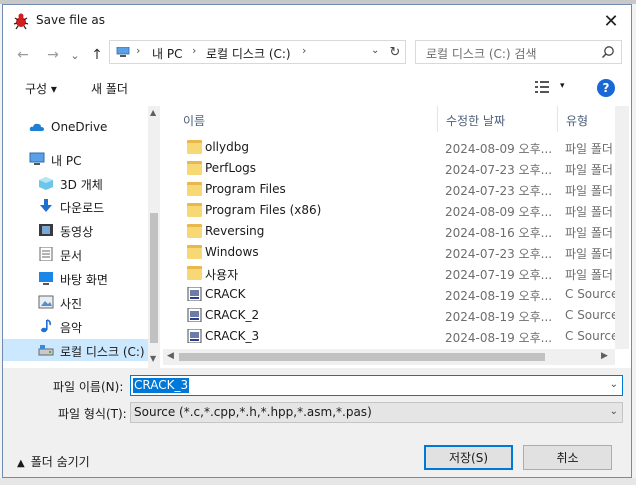  What do you see at coordinates (66, 161) in the screenshot?
I see `sidebar-item-label: 내 PC` at bounding box center [66, 161].